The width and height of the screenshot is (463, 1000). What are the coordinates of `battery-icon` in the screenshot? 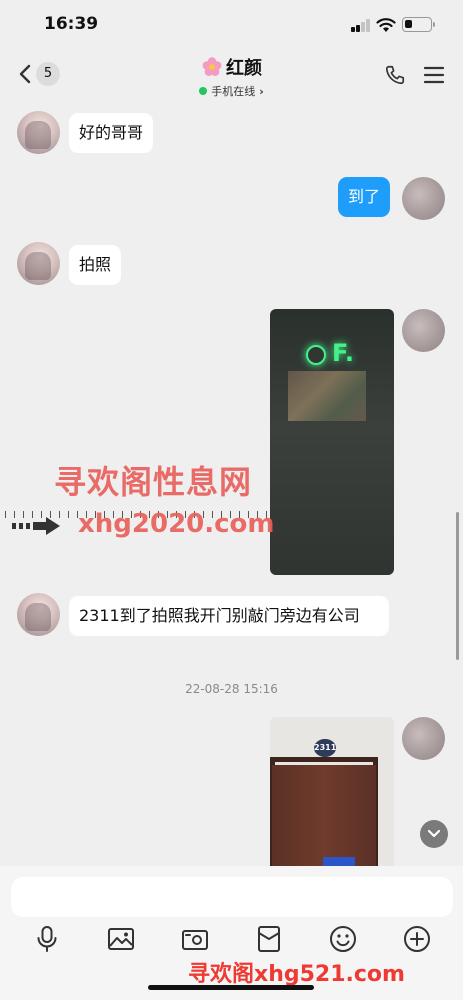 It's located at (418, 24).